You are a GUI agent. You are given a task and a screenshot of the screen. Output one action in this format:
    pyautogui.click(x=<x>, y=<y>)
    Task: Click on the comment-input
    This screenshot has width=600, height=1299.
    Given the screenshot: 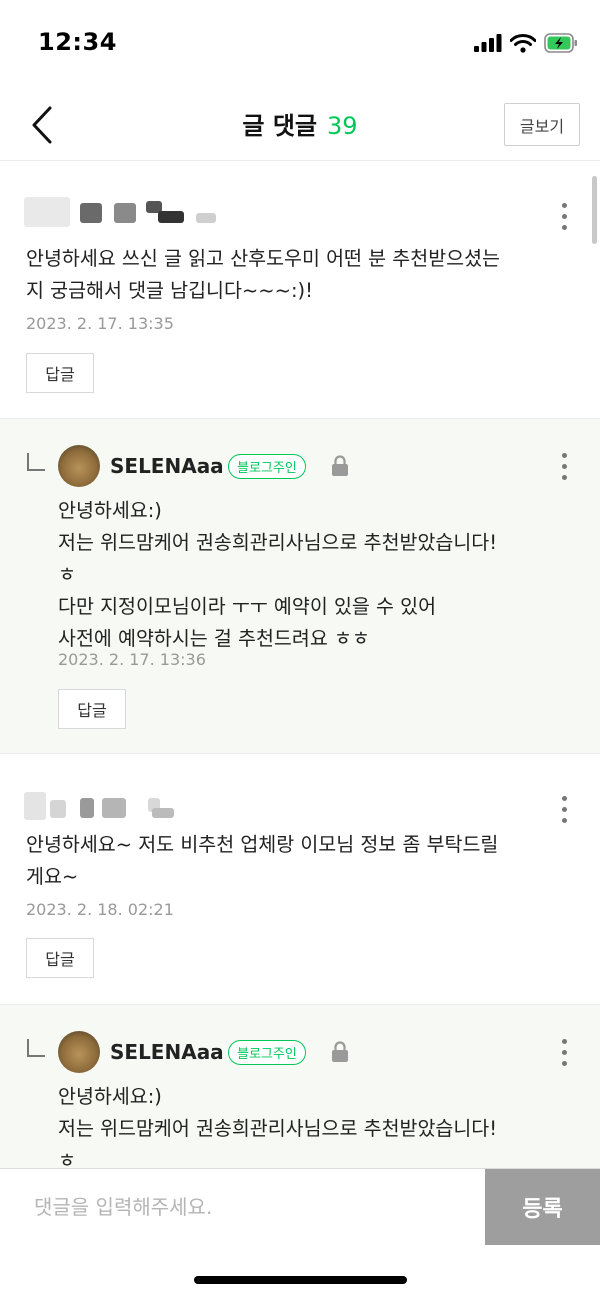 What is the action you would take?
    pyautogui.click(x=242, y=1207)
    